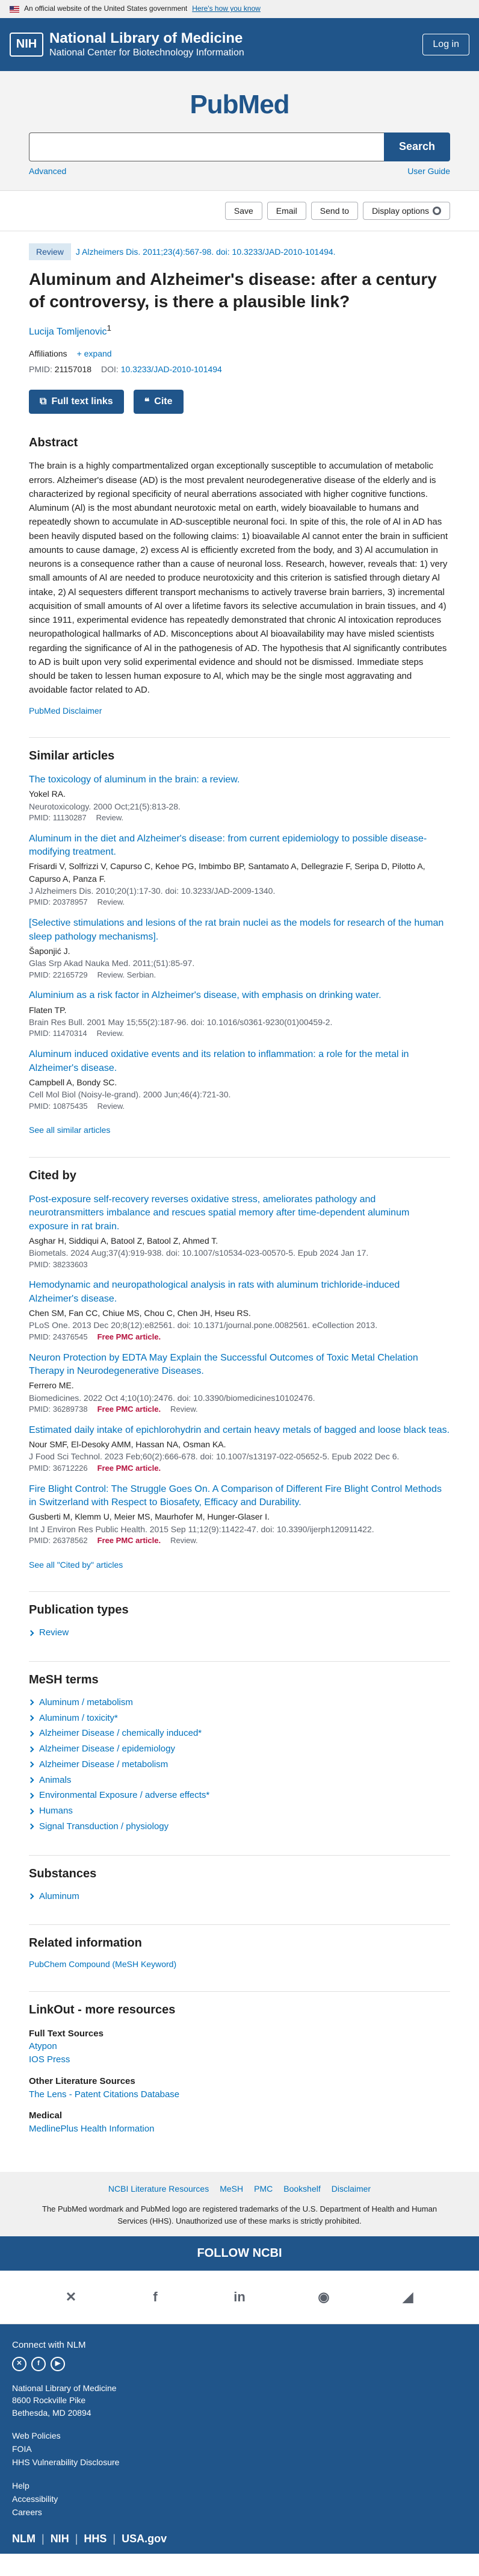  What do you see at coordinates (239, 711) in the screenshot?
I see `pubmed-disclaimer-link: PubMed Disclaimer` at bounding box center [239, 711].